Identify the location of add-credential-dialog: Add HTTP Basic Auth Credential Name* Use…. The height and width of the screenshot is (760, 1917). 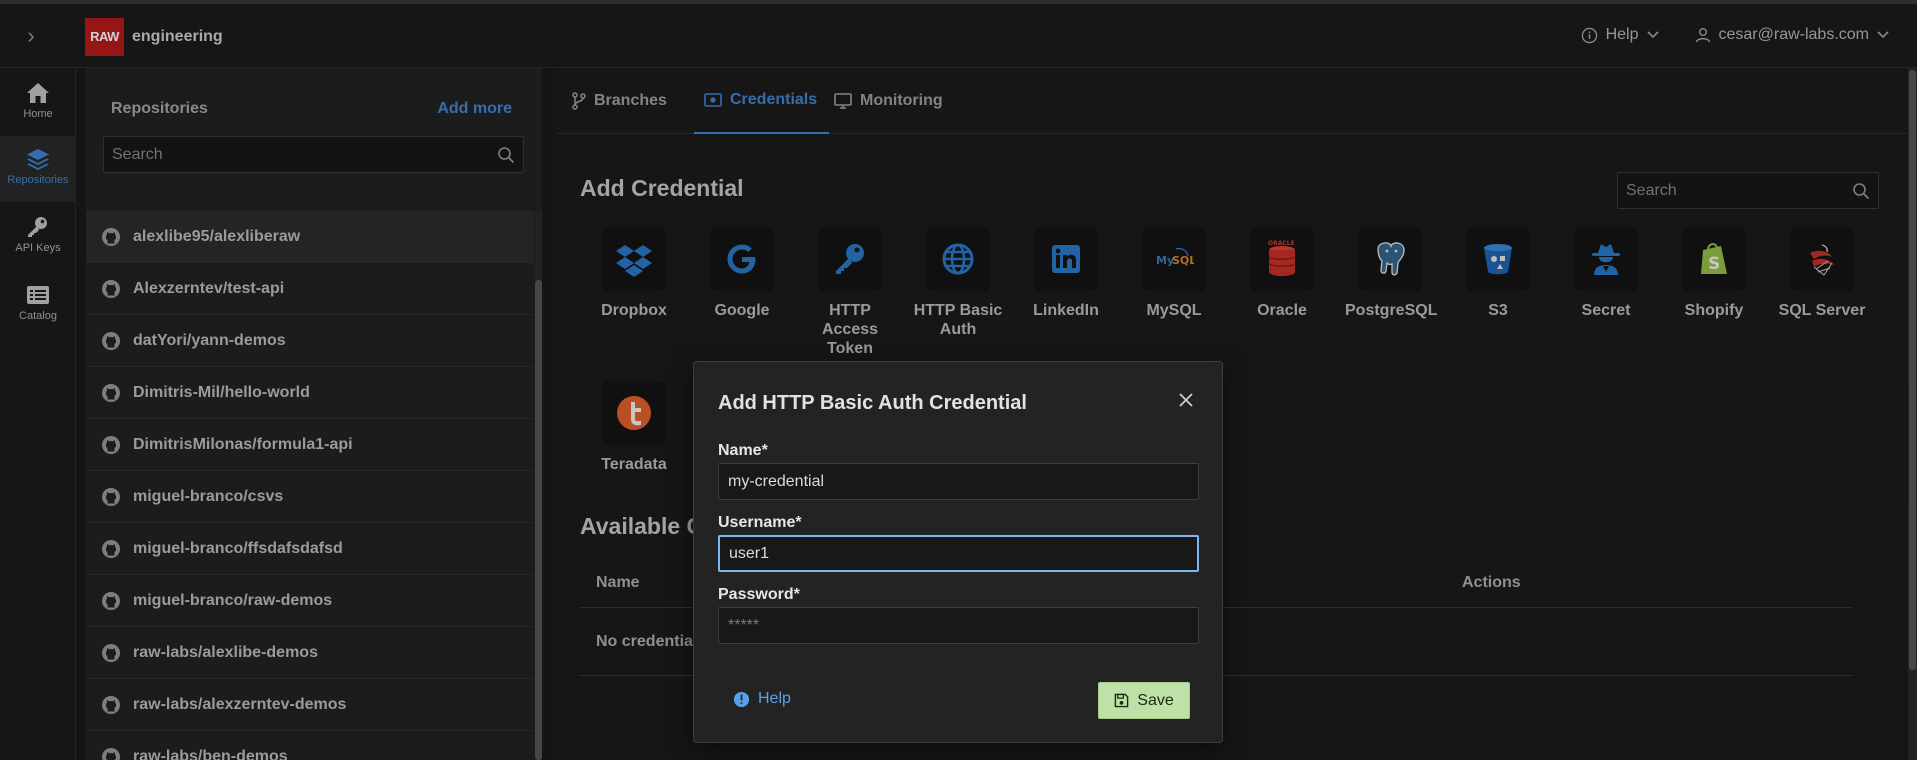
(958, 552).